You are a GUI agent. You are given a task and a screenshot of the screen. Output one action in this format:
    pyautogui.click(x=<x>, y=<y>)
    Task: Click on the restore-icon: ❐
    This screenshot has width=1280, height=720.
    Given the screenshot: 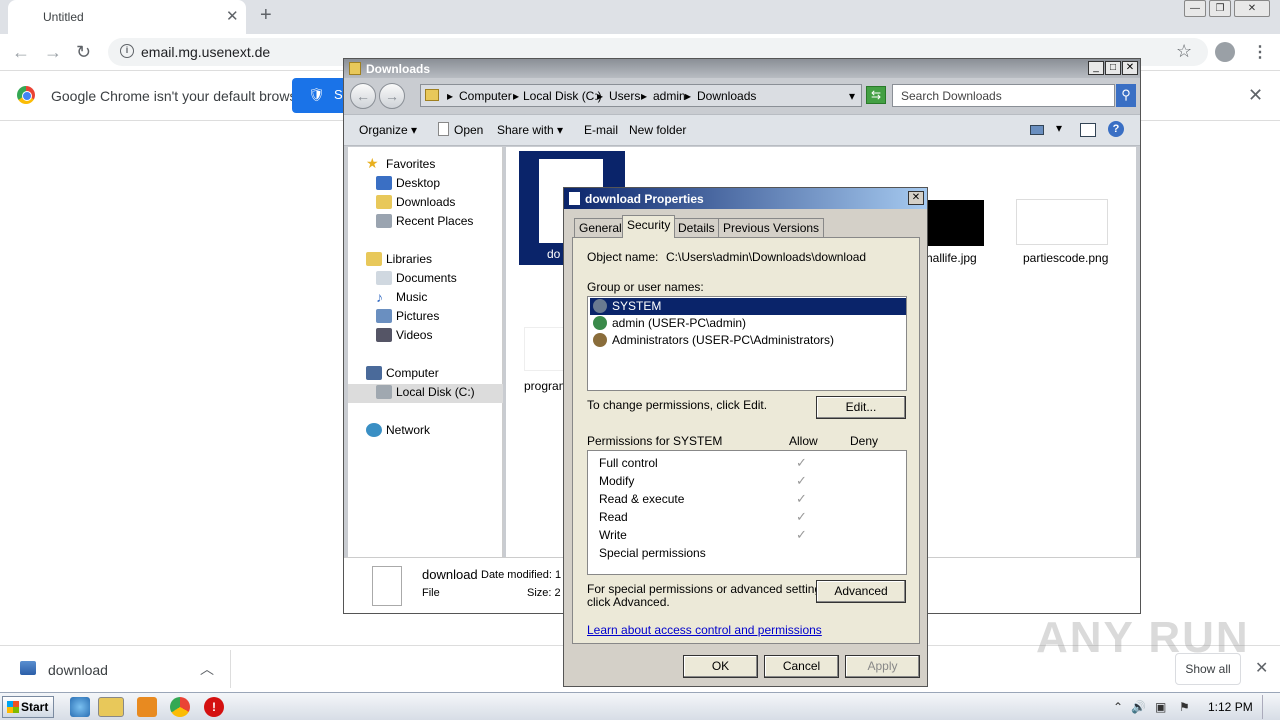 What is the action you would take?
    pyautogui.click(x=1220, y=8)
    